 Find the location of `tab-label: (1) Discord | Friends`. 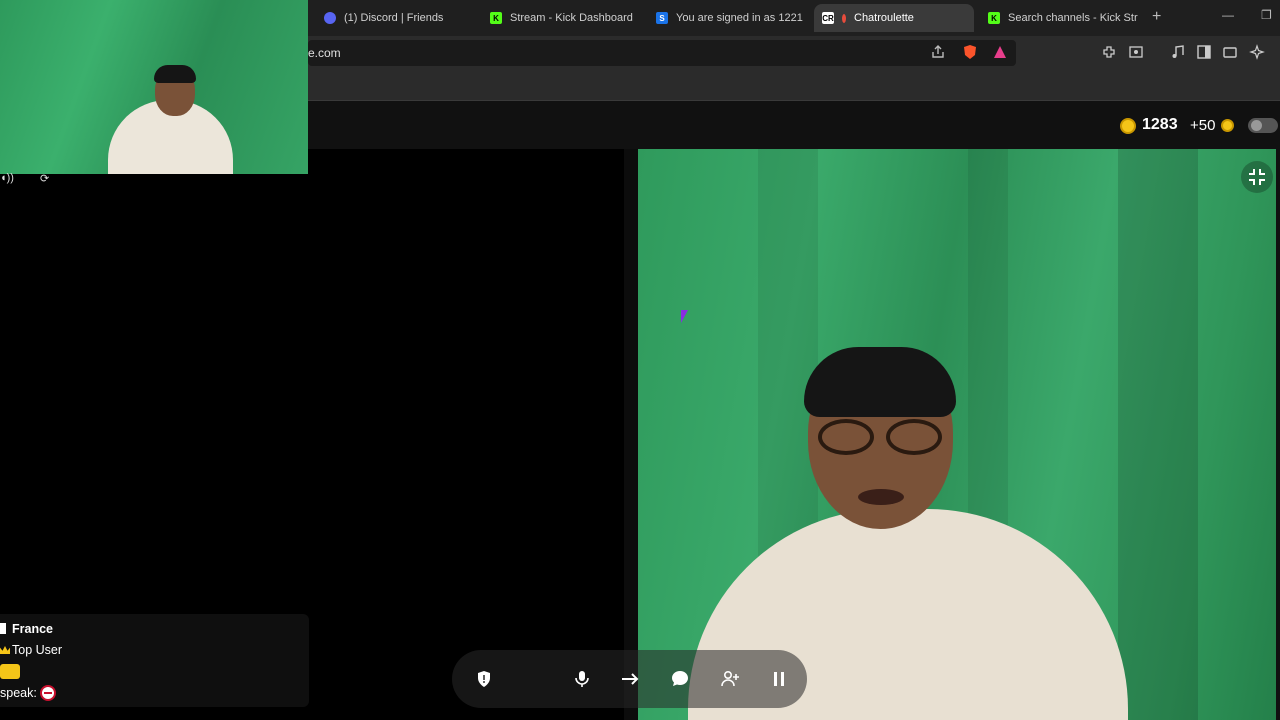

tab-label: (1) Discord | Friends is located at coordinates (394, 18).